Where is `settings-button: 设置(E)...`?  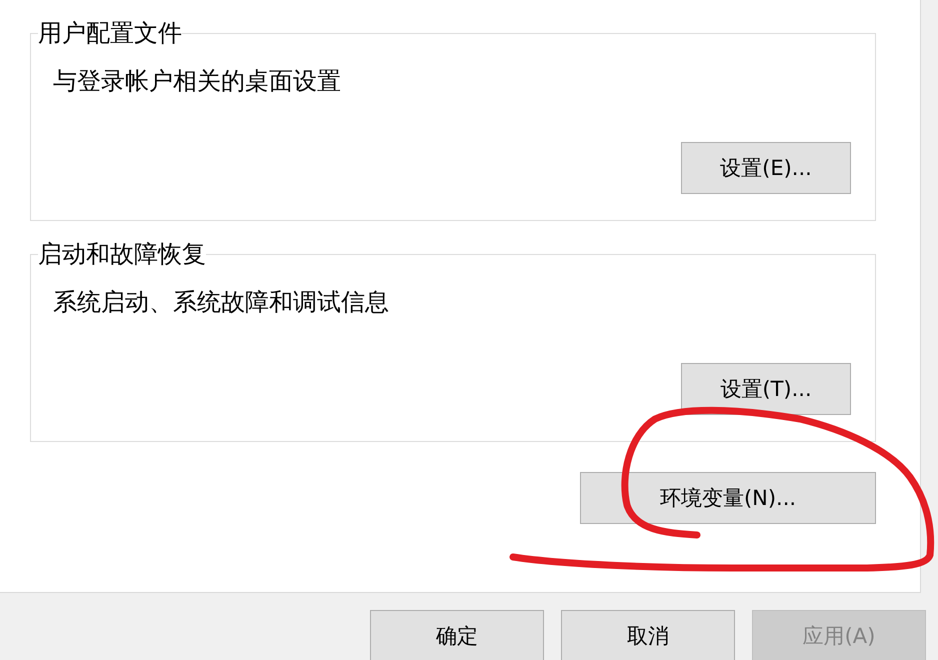
settings-button: 设置(E)... is located at coordinates (766, 168).